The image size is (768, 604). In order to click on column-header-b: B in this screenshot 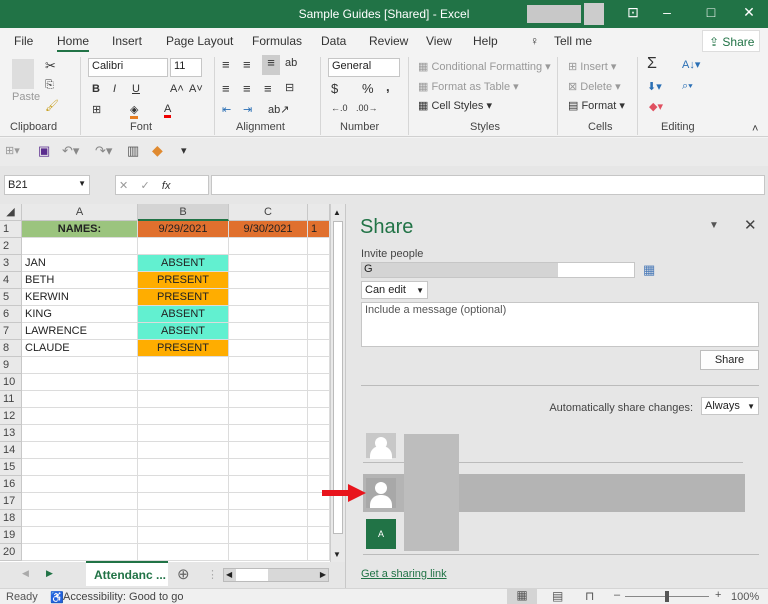, I will do `click(183, 212)`.